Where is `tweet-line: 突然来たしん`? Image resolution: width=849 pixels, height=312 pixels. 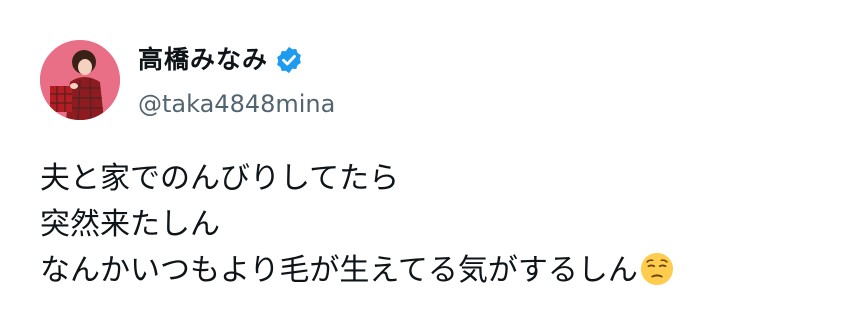 tweet-line: 突然来たしん is located at coordinates (130, 224).